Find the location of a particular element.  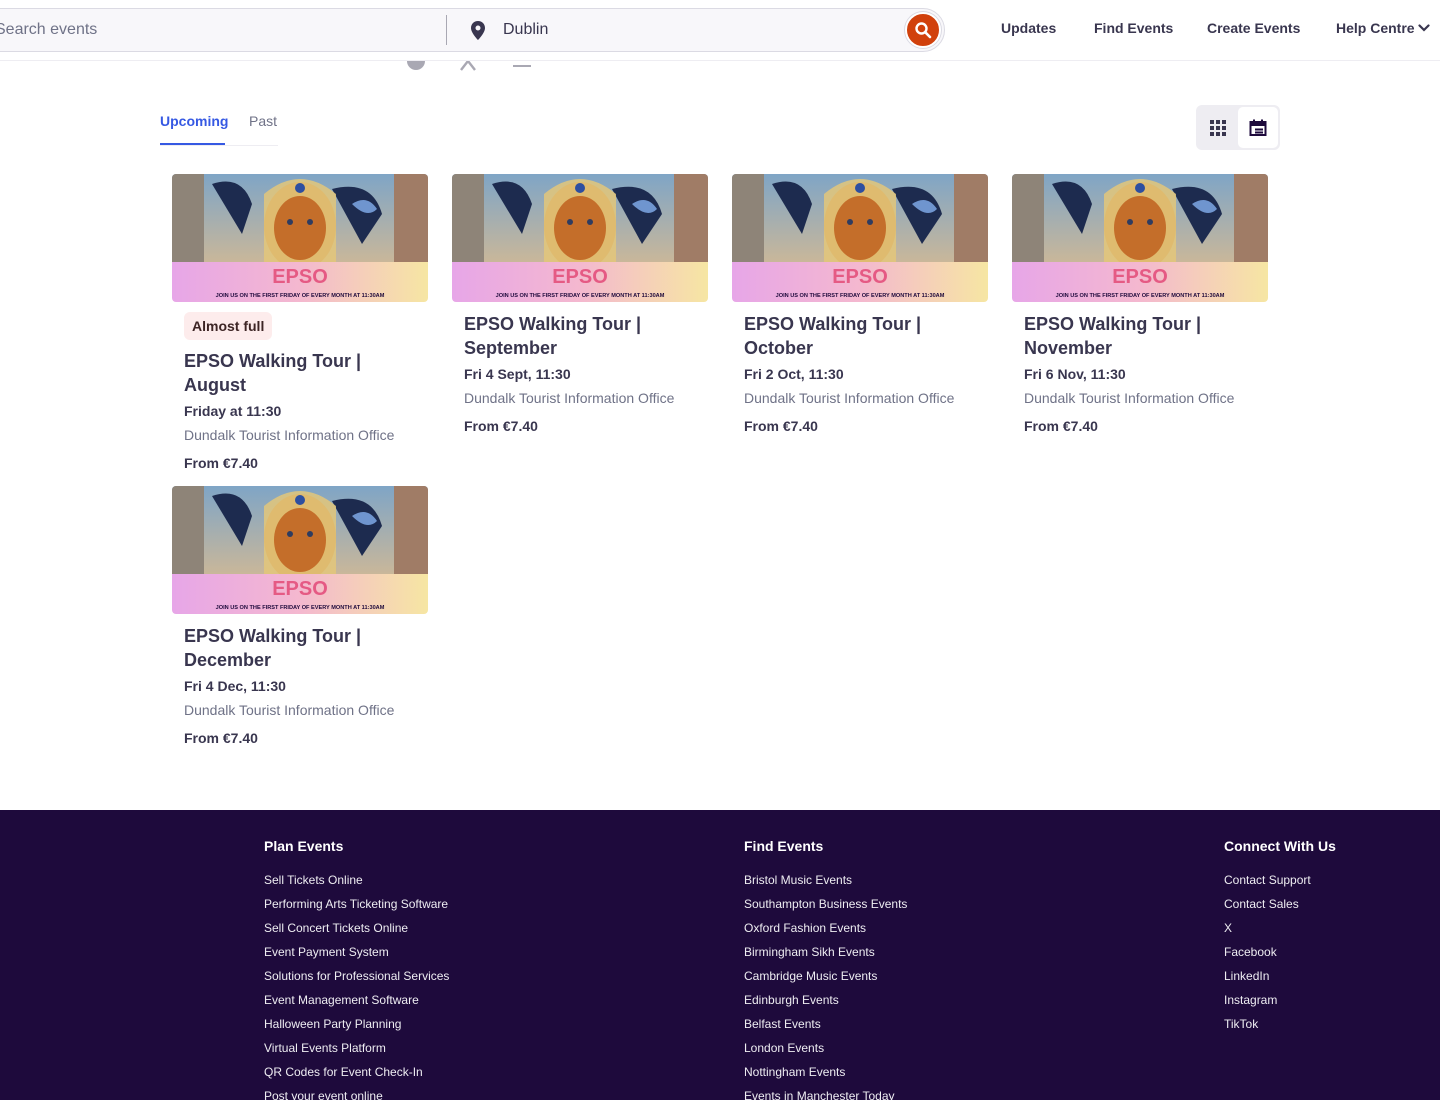

event-title: EPSO Walking Tour | November is located at coordinates (1144, 336).